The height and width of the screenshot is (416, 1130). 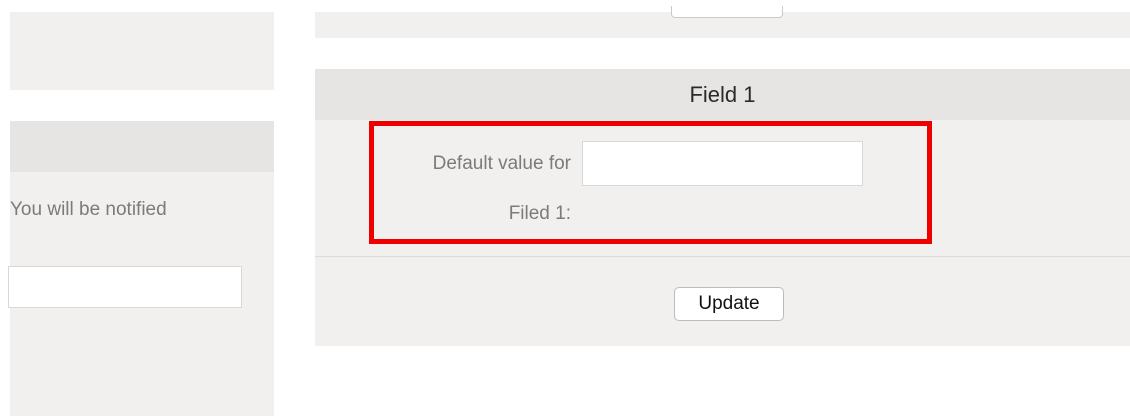 What do you see at coordinates (501, 163) in the screenshot?
I see `default-value-label: Default value for` at bounding box center [501, 163].